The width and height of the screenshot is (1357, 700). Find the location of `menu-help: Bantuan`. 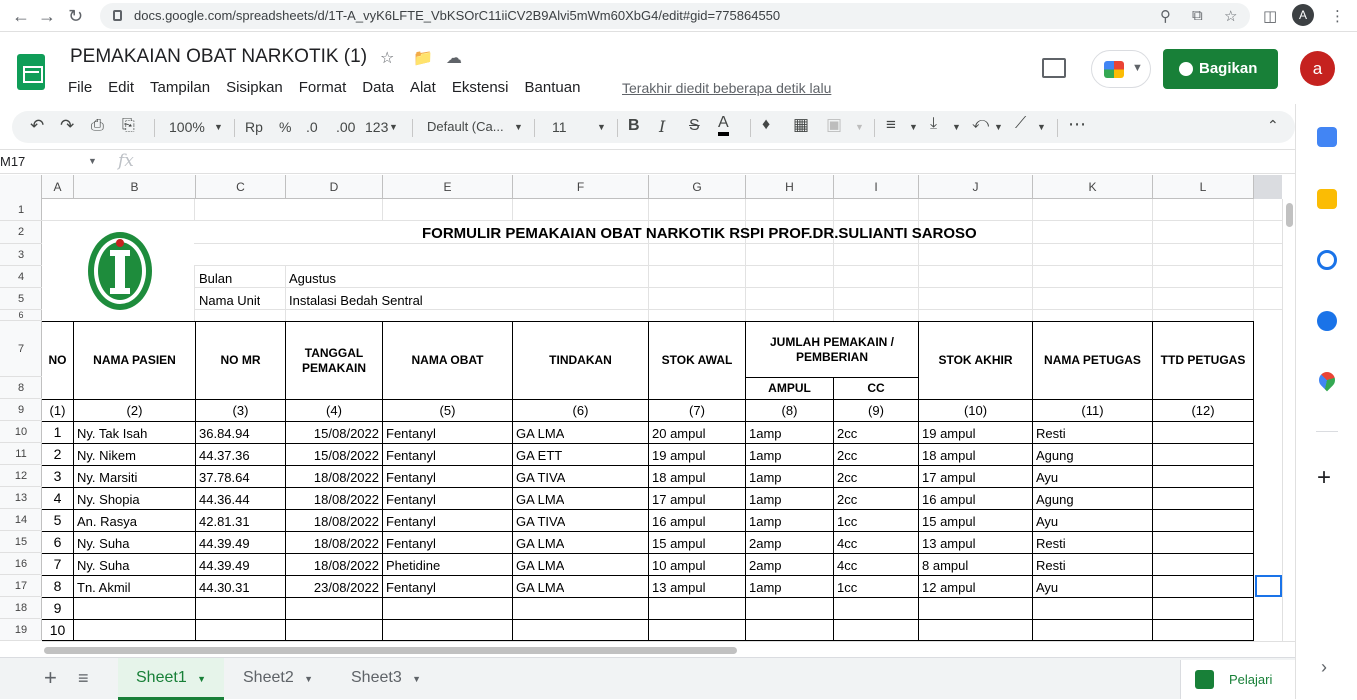

menu-help: Bantuan is located at coordinates (553, 89).